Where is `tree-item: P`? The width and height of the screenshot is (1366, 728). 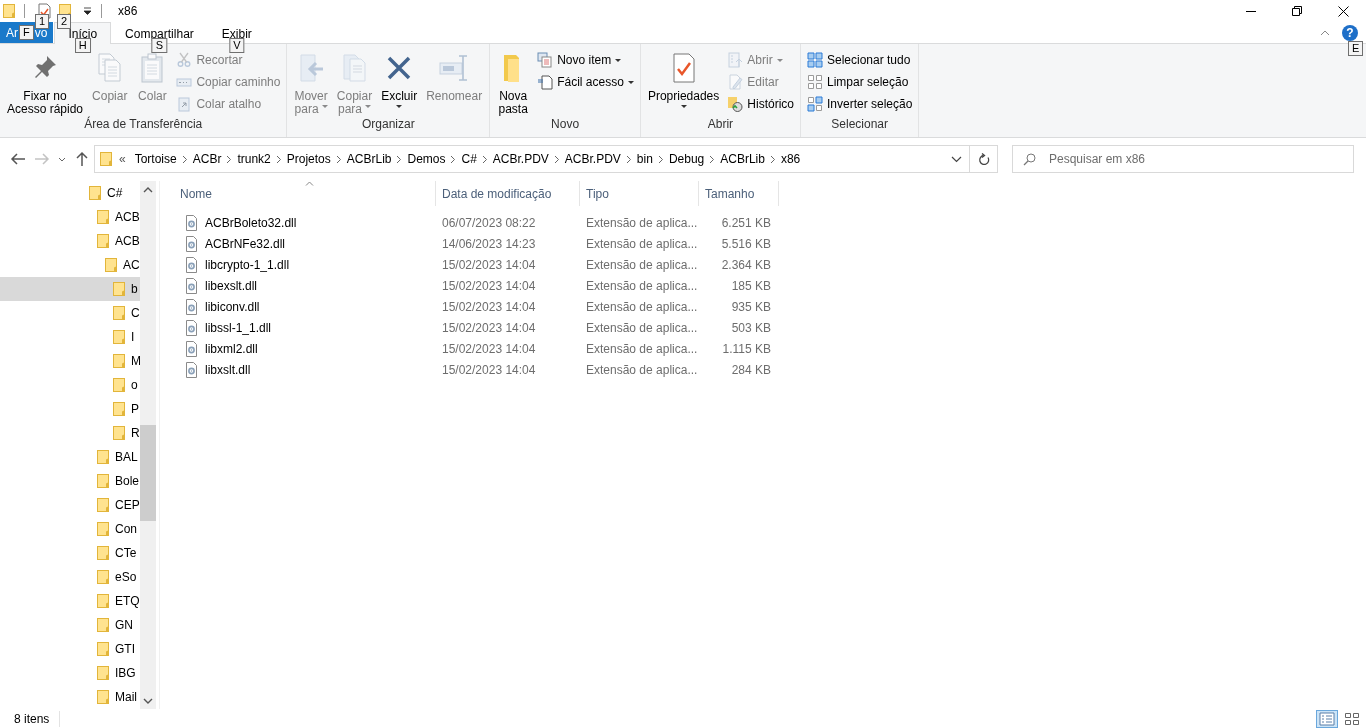 tree-item: P is located at coordinates (70, 409).